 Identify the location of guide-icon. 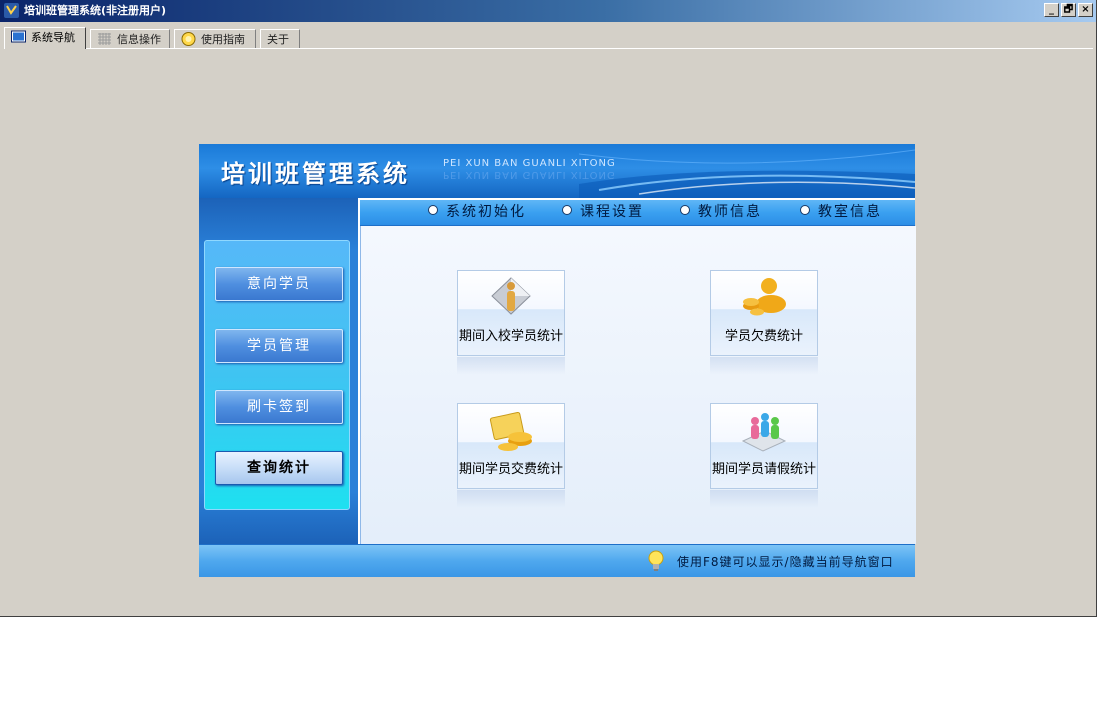
(188, 39).